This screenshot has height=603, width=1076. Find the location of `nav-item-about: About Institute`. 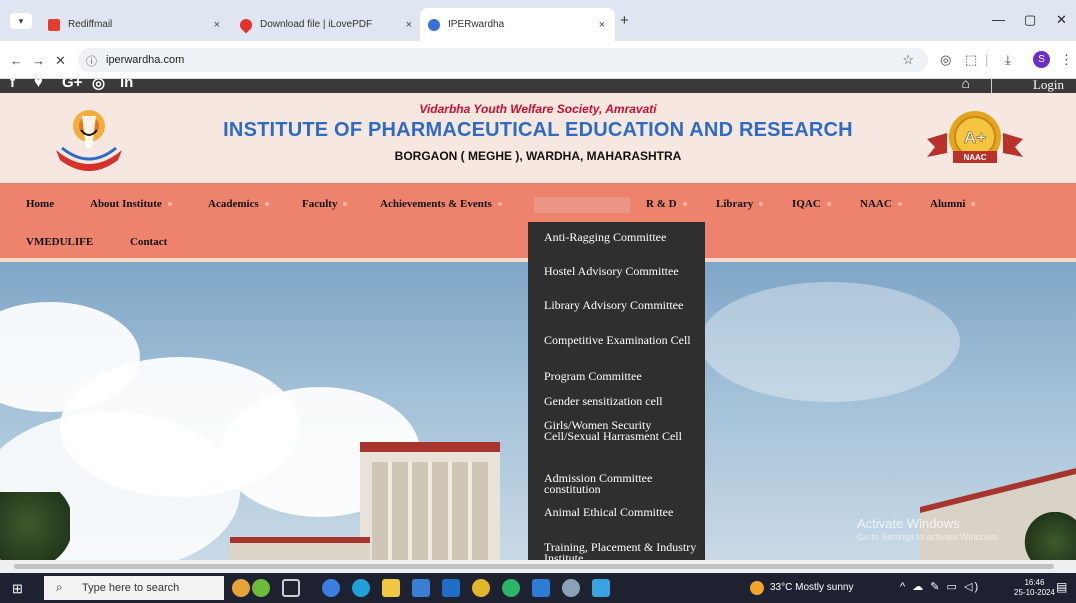

nav-item-about: About Institute is located at coordinates (131, 204).